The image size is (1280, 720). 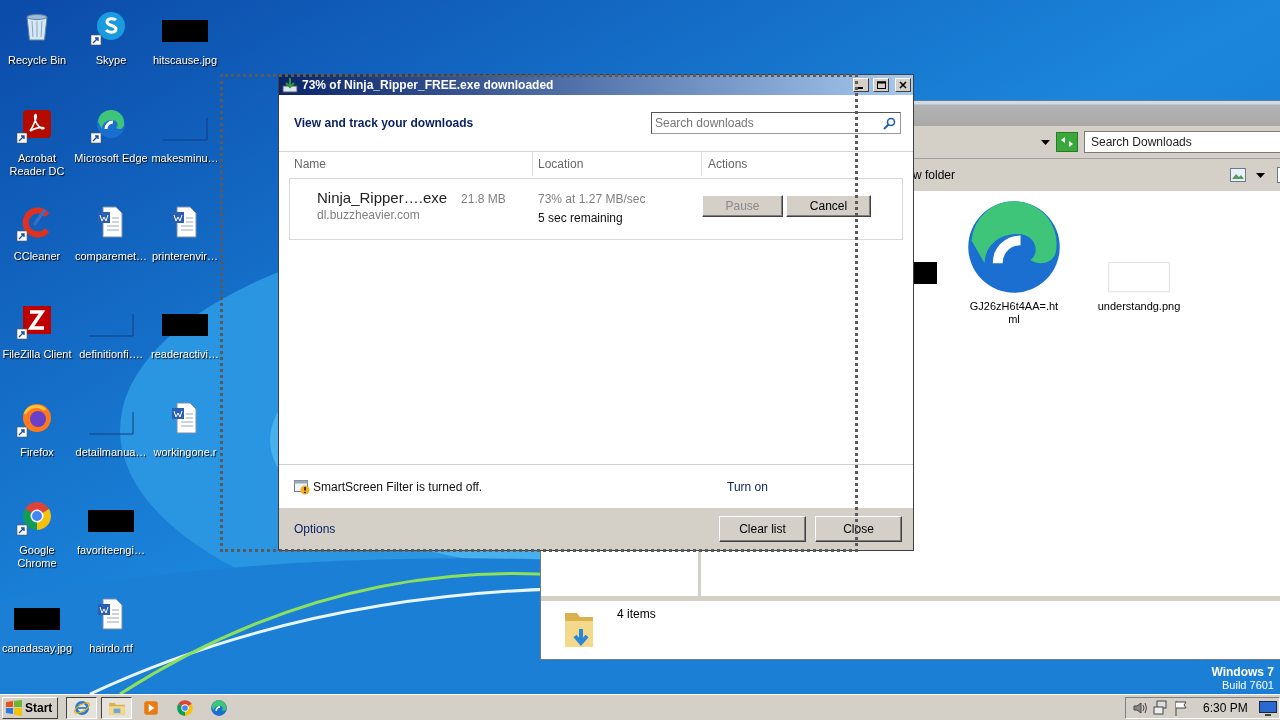 What do you see at coordinates (820, 486) in the screenshot?
I see `turn-on-link: Turn on` at bounding box center [820, 486].